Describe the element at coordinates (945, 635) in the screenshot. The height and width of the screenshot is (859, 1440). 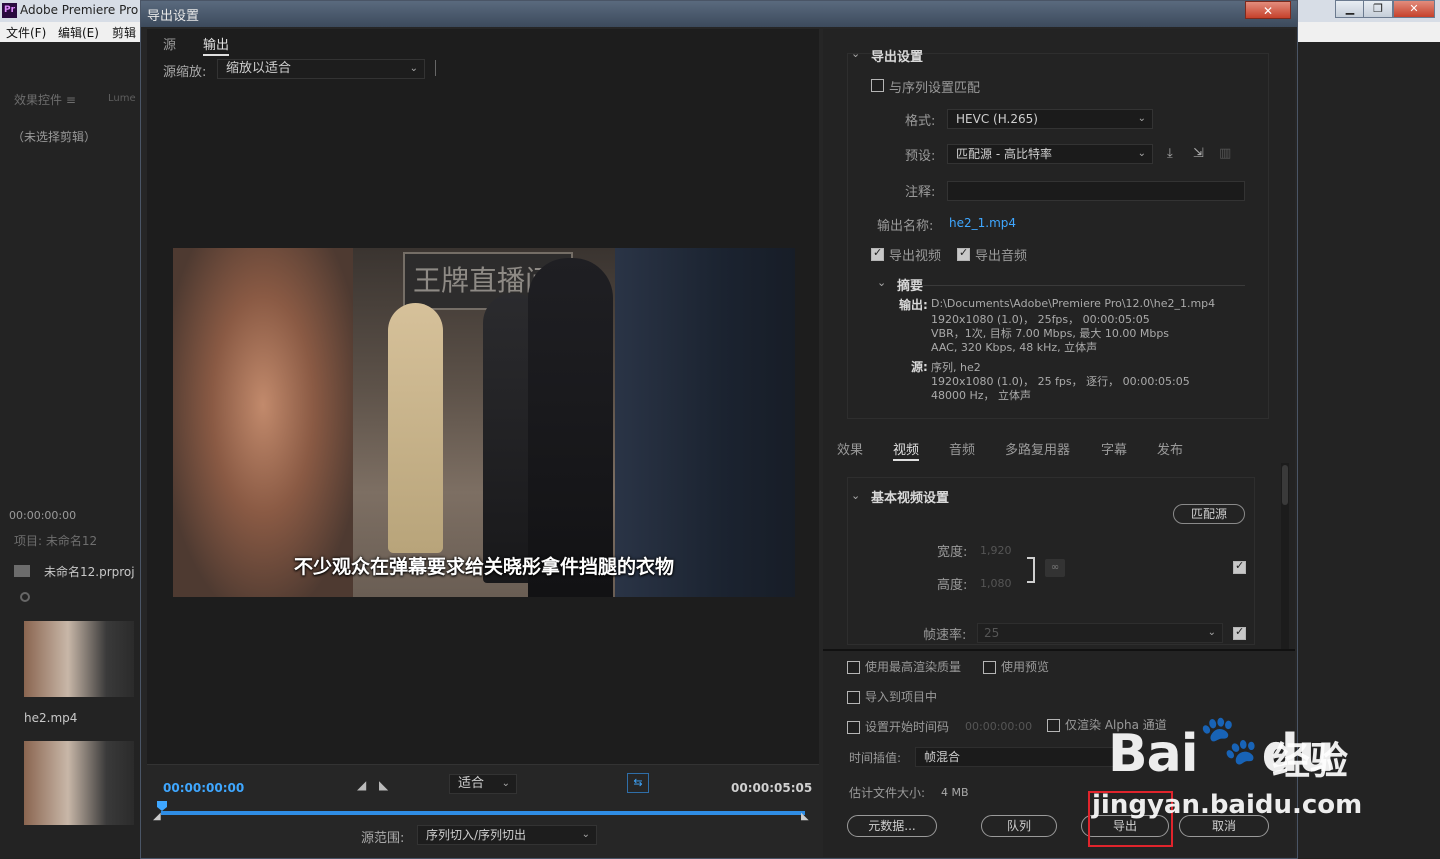
I see `framerate-label: 帧速率:` at that location.